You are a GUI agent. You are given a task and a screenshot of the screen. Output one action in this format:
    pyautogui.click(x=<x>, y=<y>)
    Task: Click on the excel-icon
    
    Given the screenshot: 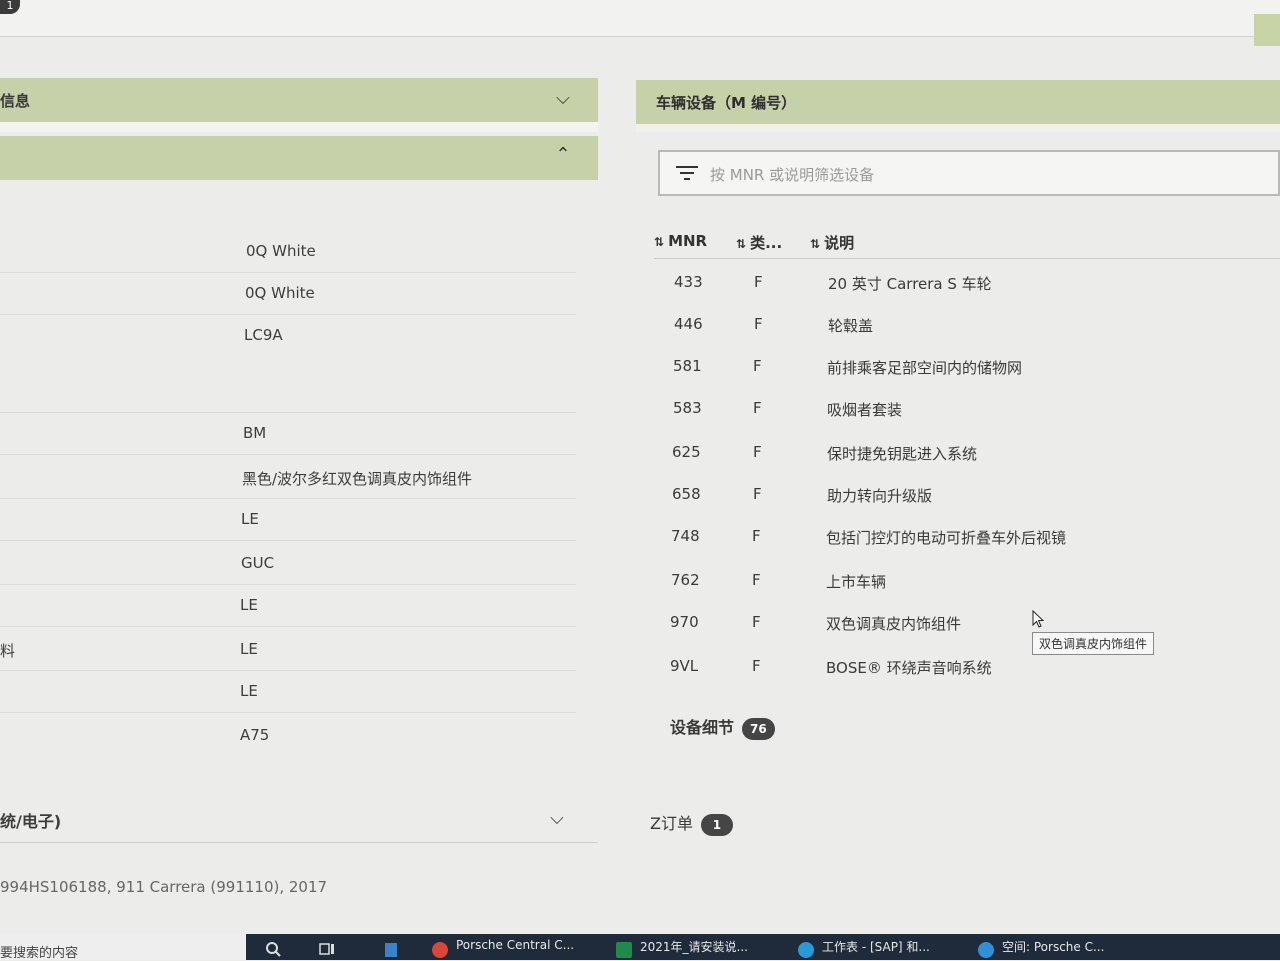 What is the action you would take?
    pyautogui.click(x=624, y=950)
    